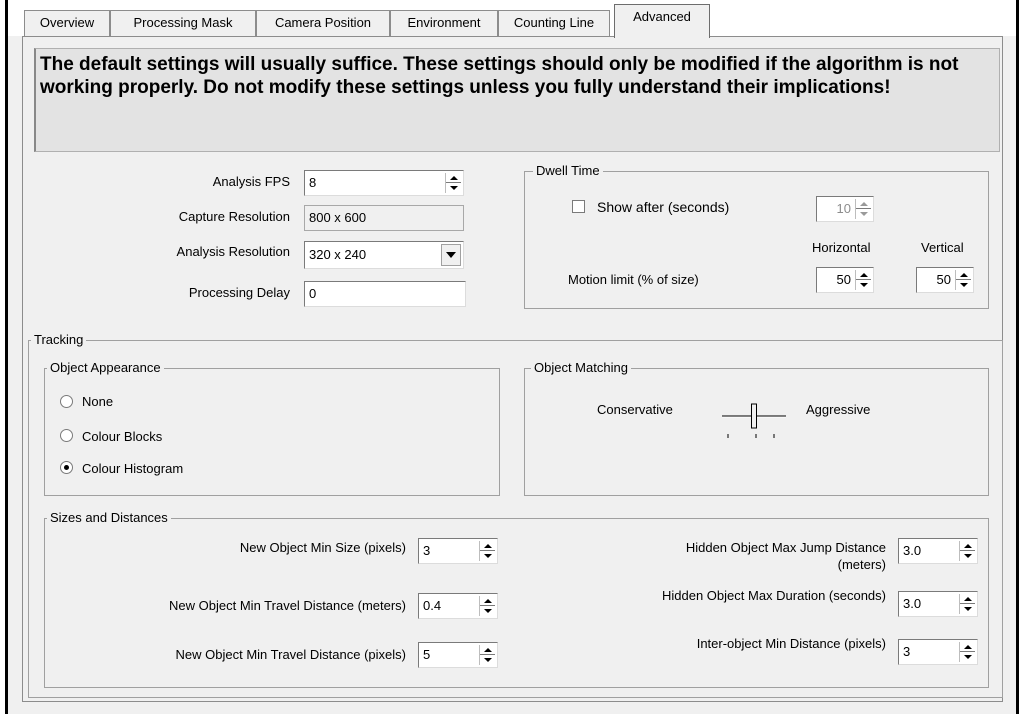 This screenshot has height=714, width=1026. What do you see at coordinates (912, 603) in the screenshot?
I see `max-duration-value: 3.0` at bounding box center [912, 603].